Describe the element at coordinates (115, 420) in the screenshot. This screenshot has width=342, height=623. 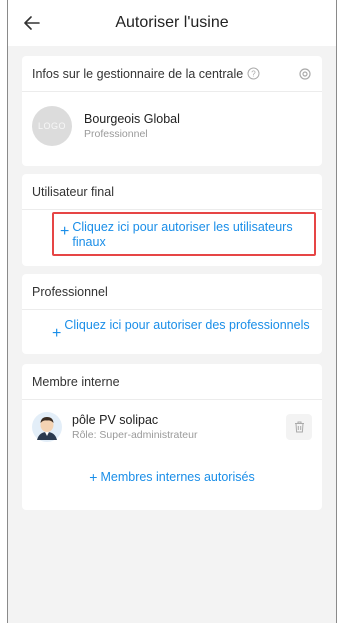
I see `member-name: pôle PV solipac` at that location.